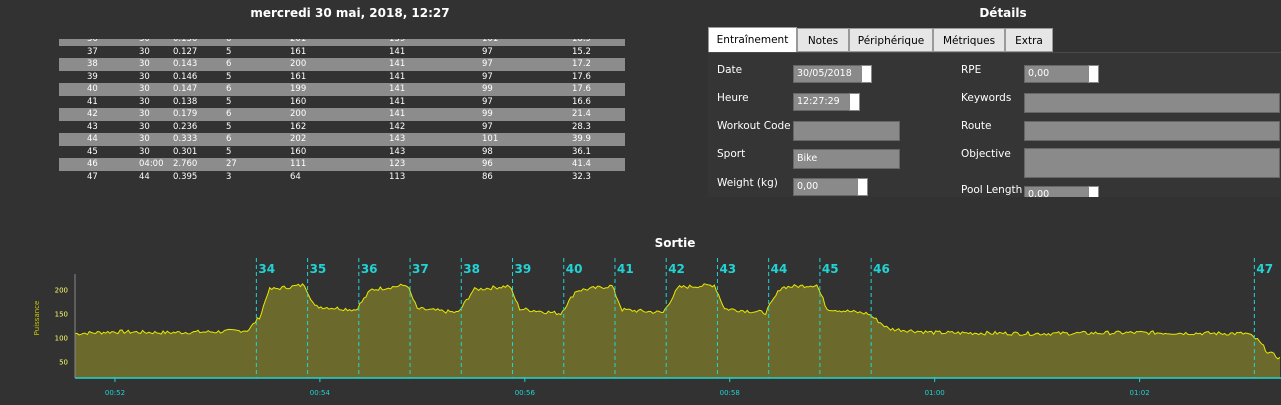 This screenshot has width=1281, height=405. Describe the element at coordinates (976, 126) in the screenshot. I see `route-label: Route` at that location.